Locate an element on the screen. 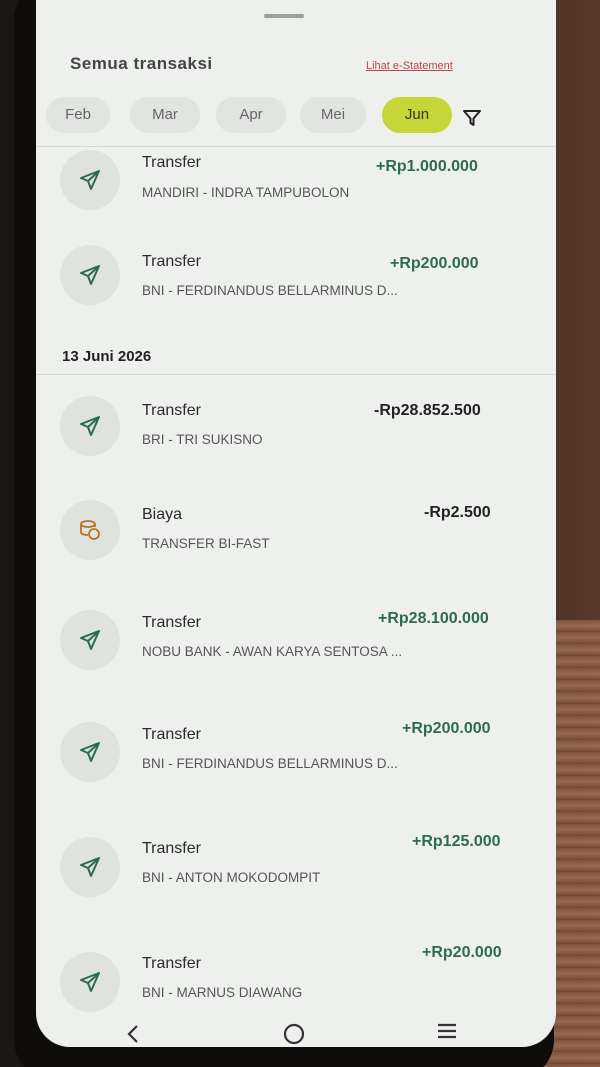 This screenshot has height=1067, width=600. transaction-type: Biaya is located at coordinates (162, 514).